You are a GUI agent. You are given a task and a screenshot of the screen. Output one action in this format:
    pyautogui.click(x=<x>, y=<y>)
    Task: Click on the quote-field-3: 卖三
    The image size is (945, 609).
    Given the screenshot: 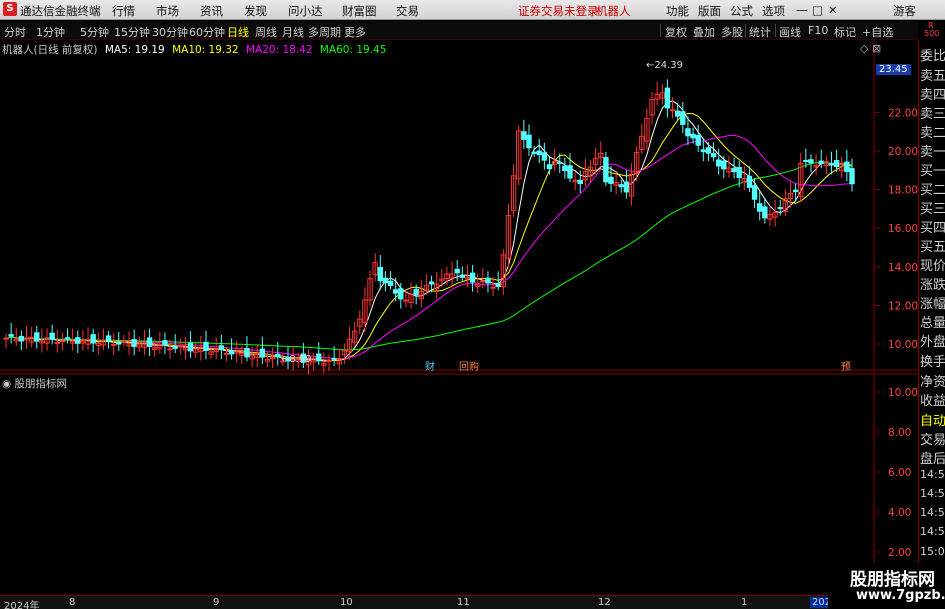 What is the action you would take?
    pyautogui.click(x=932, y=114)
    